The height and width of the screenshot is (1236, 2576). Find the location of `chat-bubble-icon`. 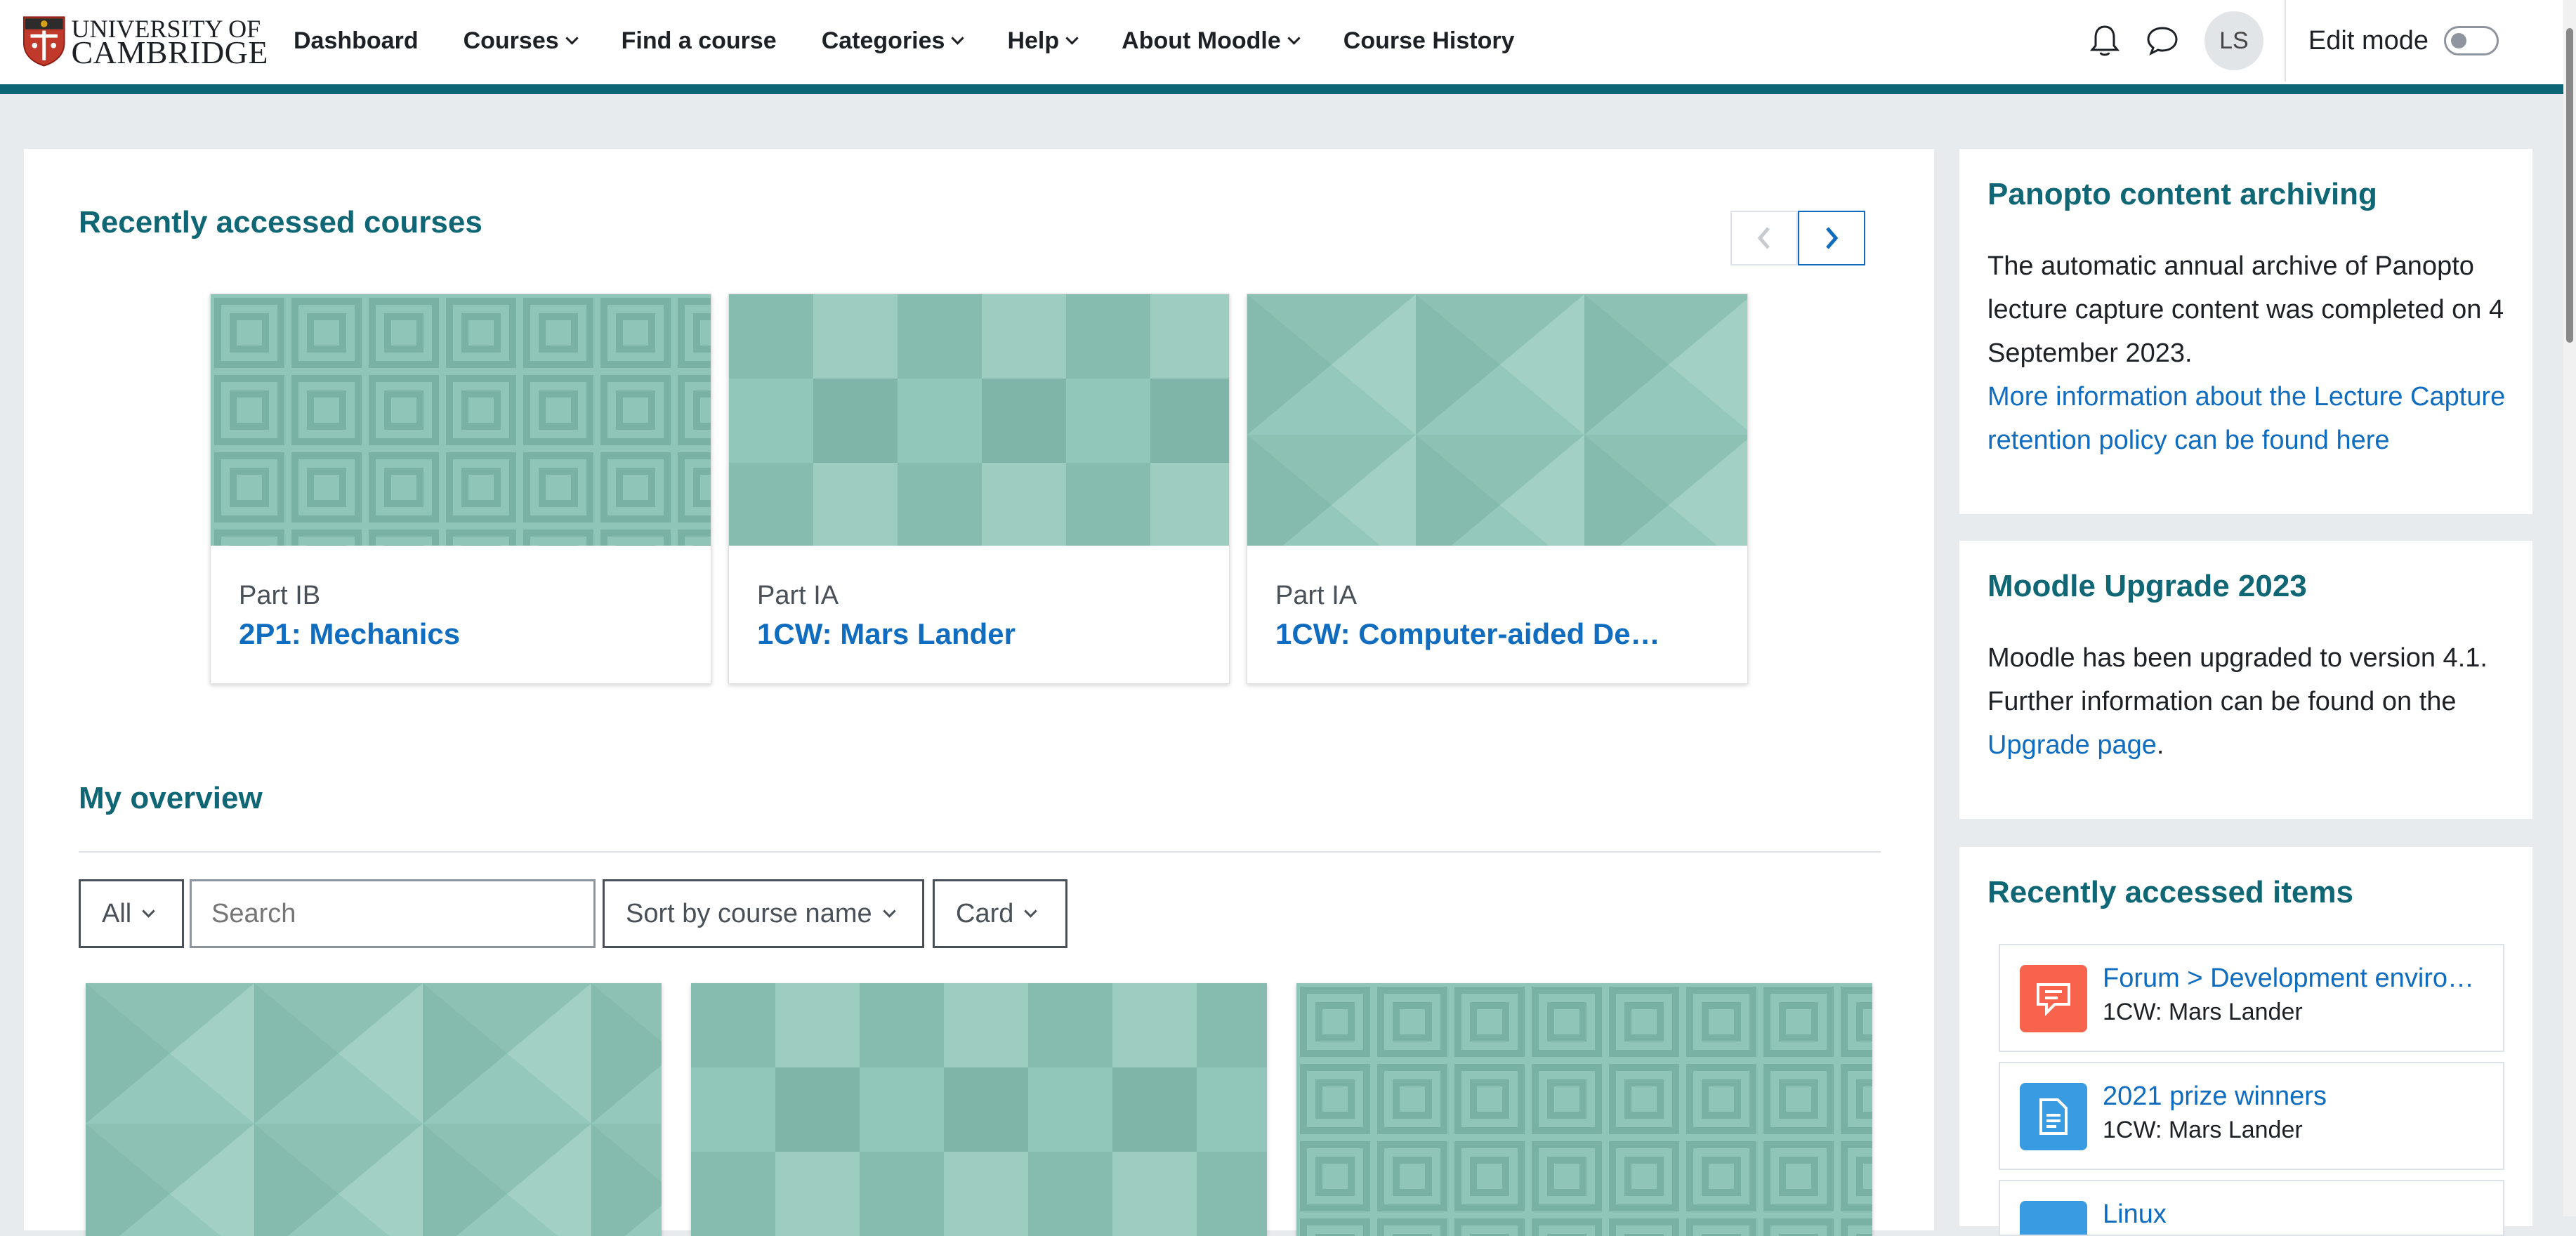

chat-bubble-icon is located at coordinates (2162, 41).